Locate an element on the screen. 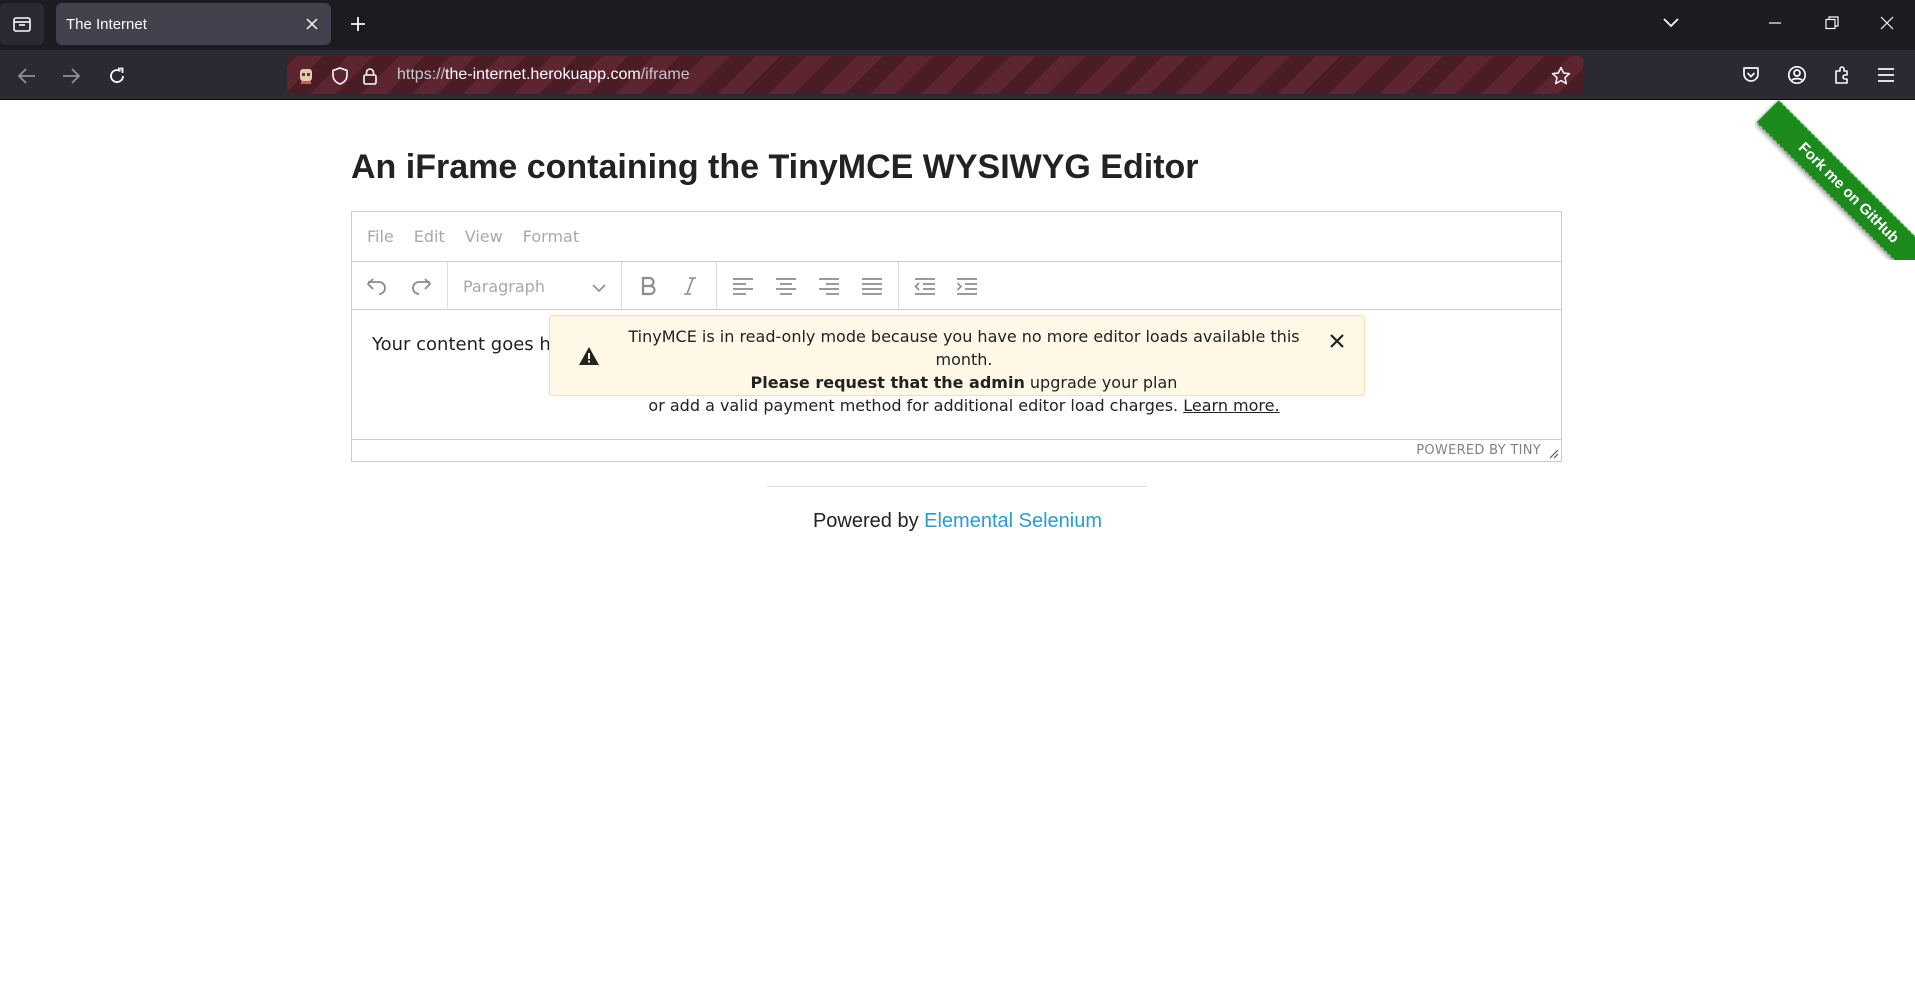 The width and height of the screenshot is (1915, 982). url-host: the-internet.herokuapp.com is located at coordinates (543, 74).